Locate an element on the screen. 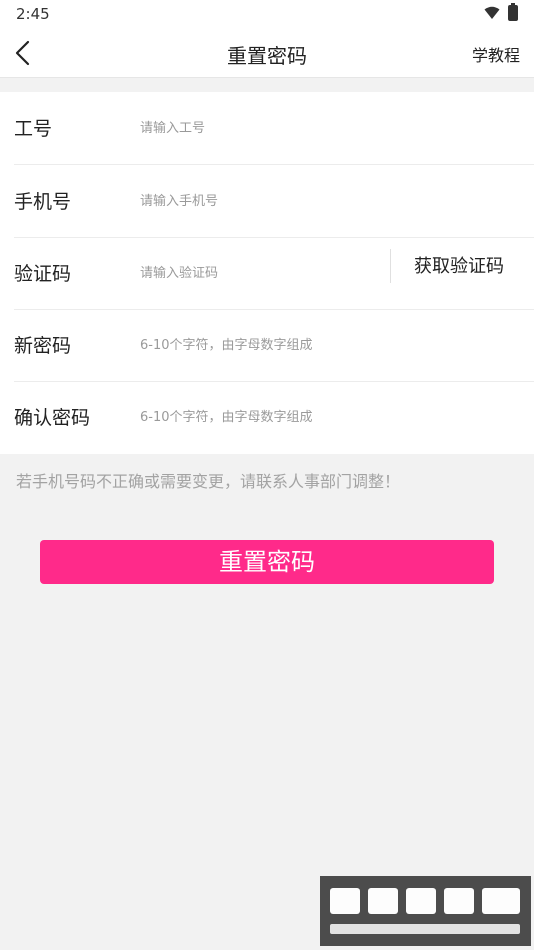  help-note: 若手机号码不正确或需要变更，请联系人事部门调整！ is located at coordinates (208, 481).